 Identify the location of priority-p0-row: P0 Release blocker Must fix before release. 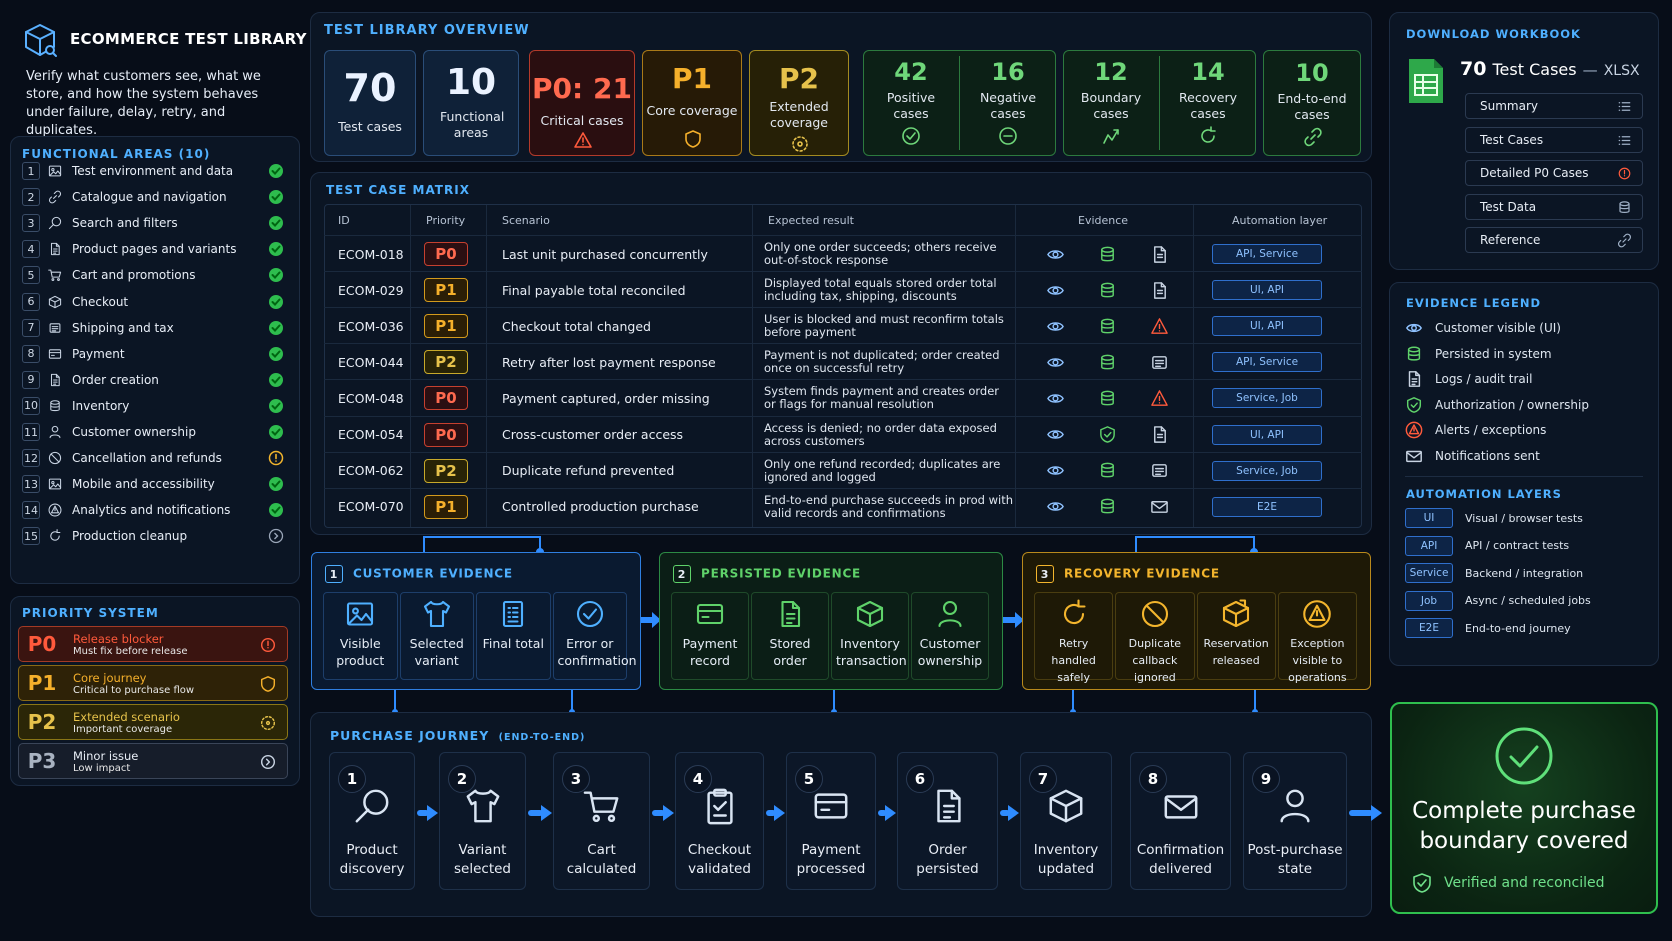
(153, 644).